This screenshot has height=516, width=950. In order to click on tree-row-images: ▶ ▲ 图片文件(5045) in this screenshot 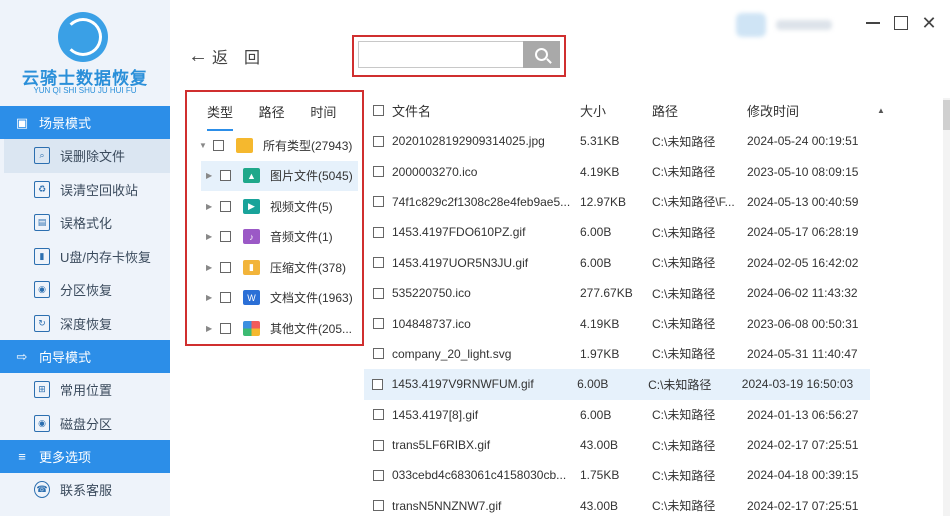, I will do `click(279, 175)`.